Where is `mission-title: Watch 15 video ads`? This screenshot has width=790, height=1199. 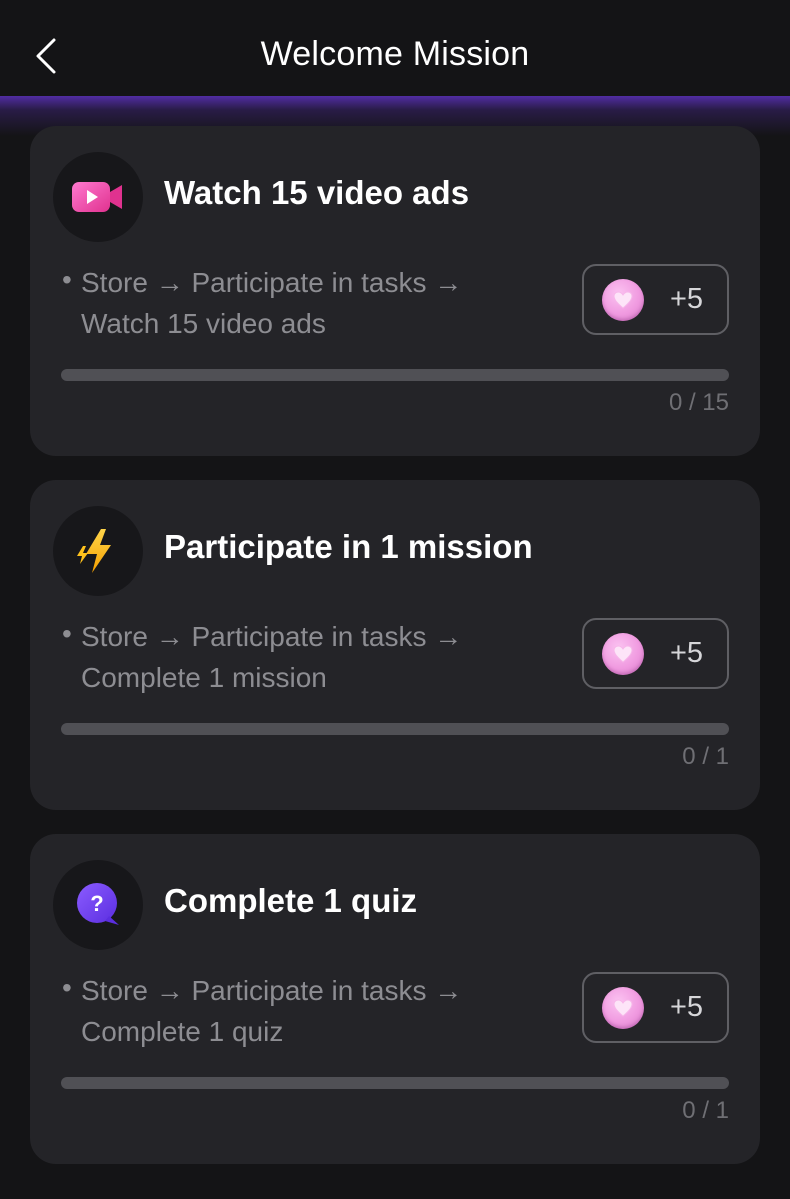
mission-title: Watch 15 video ads is located at coordinates (317, 192).